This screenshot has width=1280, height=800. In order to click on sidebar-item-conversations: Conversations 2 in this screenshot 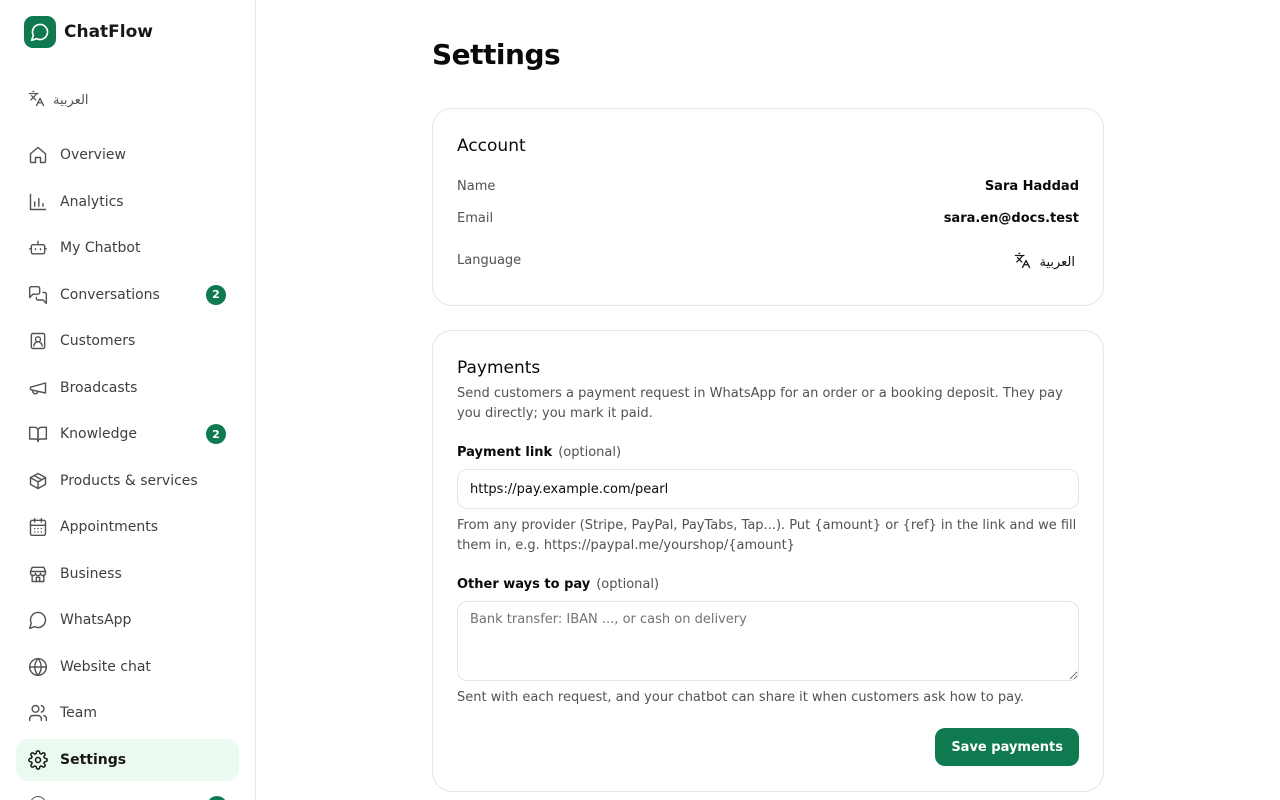, I will do `click(127, 295)`.